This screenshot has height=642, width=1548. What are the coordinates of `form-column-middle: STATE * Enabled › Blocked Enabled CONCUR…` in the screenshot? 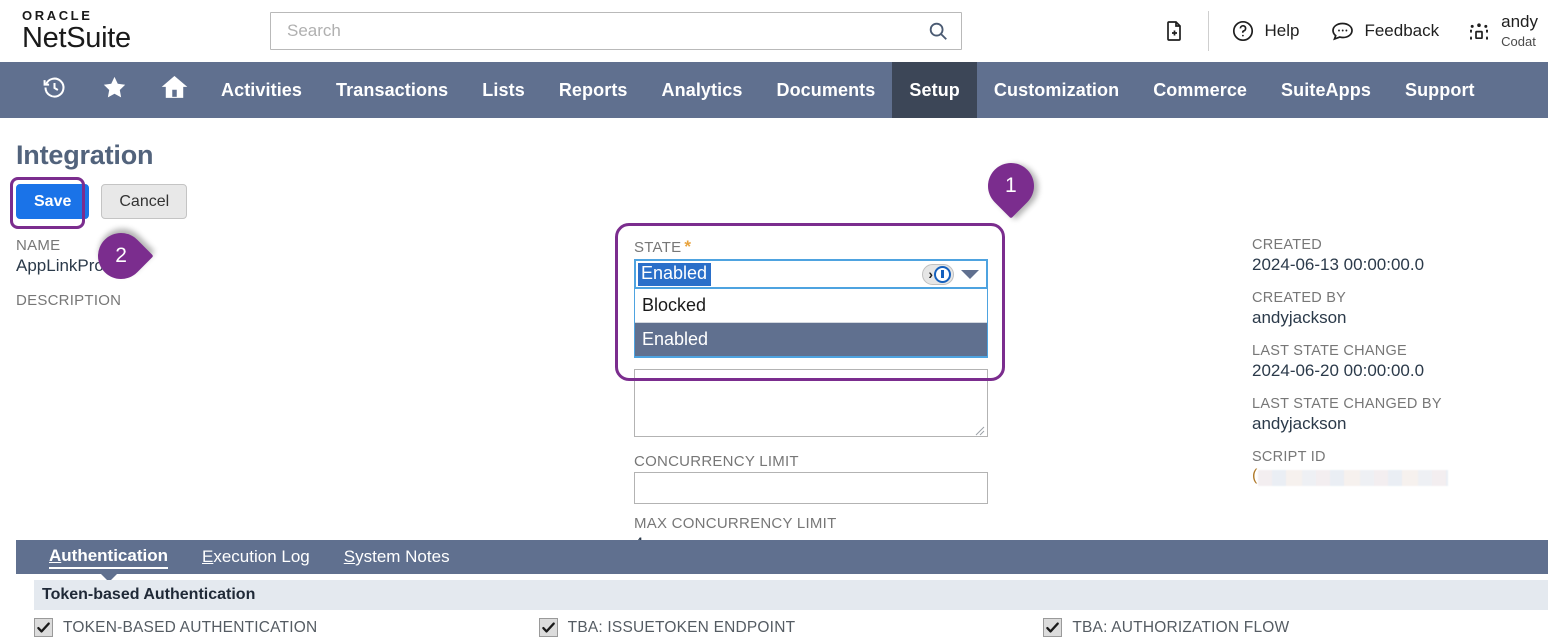 It's located at (834, 395).